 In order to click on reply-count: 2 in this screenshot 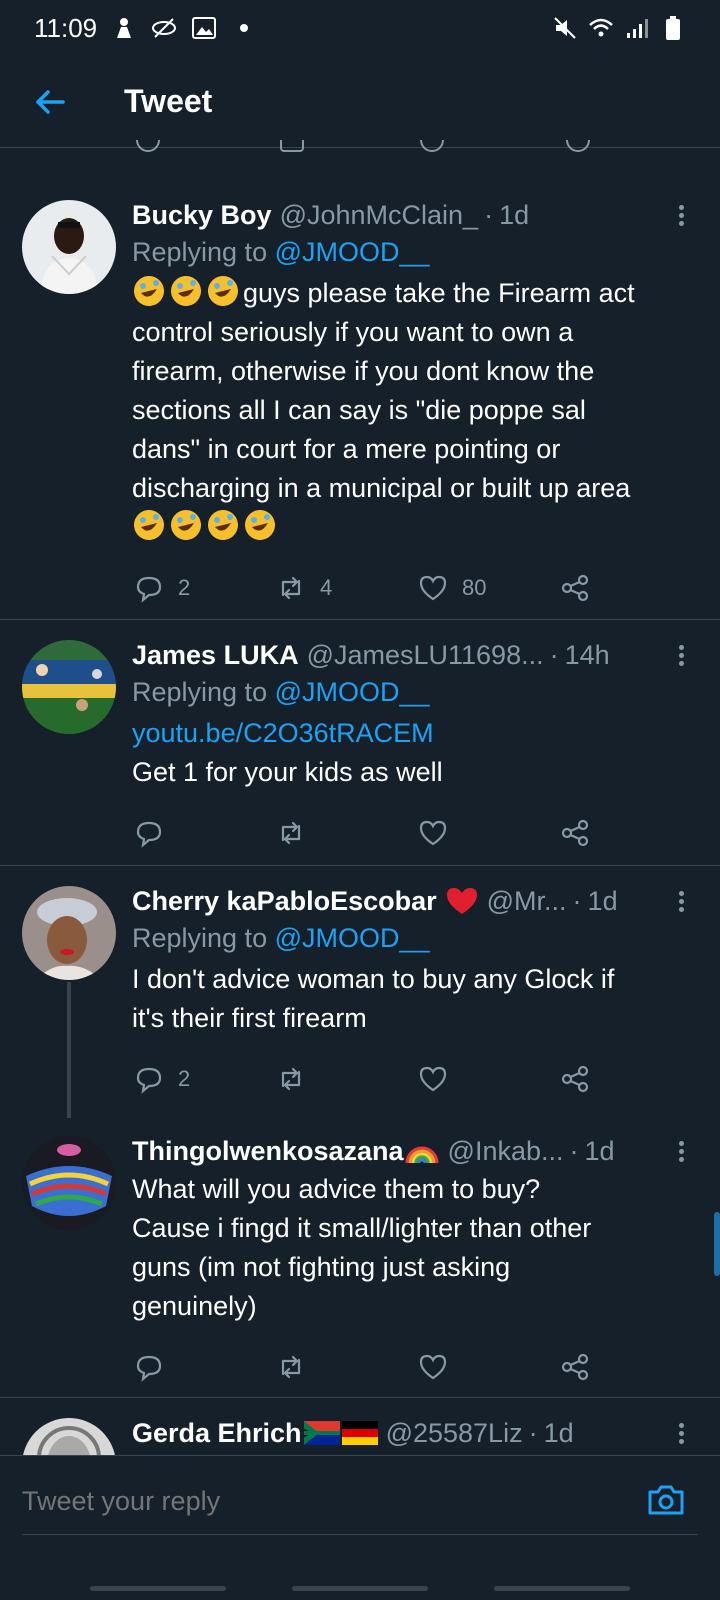, I will do `click(184, 1078)`.